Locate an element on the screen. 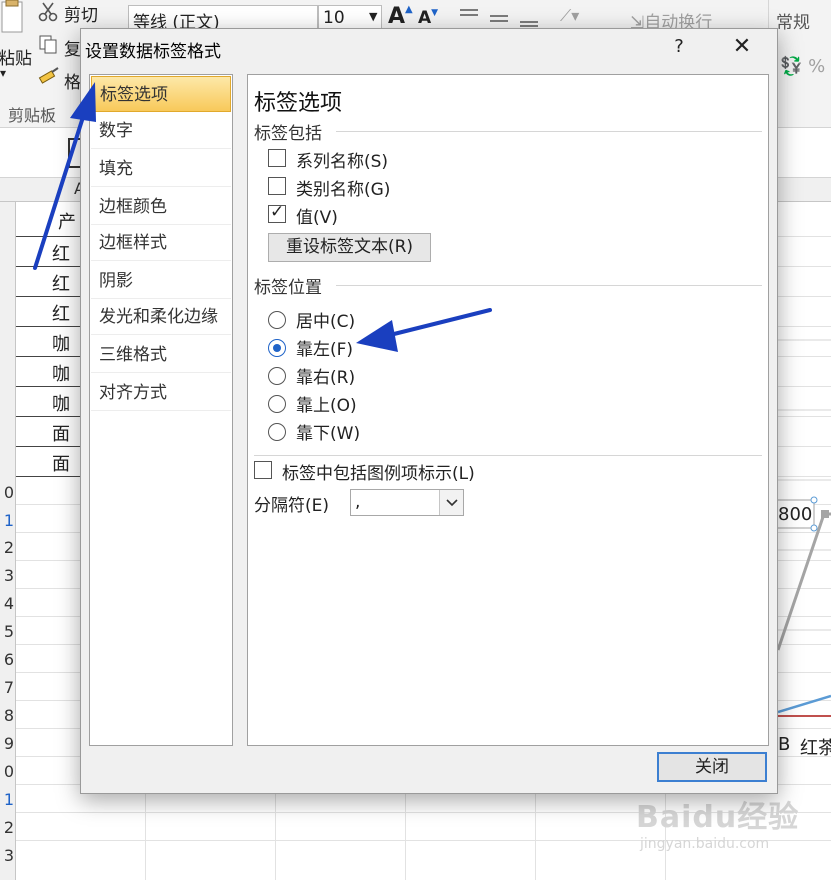  arrow-to-left-option is located at coordinates (424, 330).